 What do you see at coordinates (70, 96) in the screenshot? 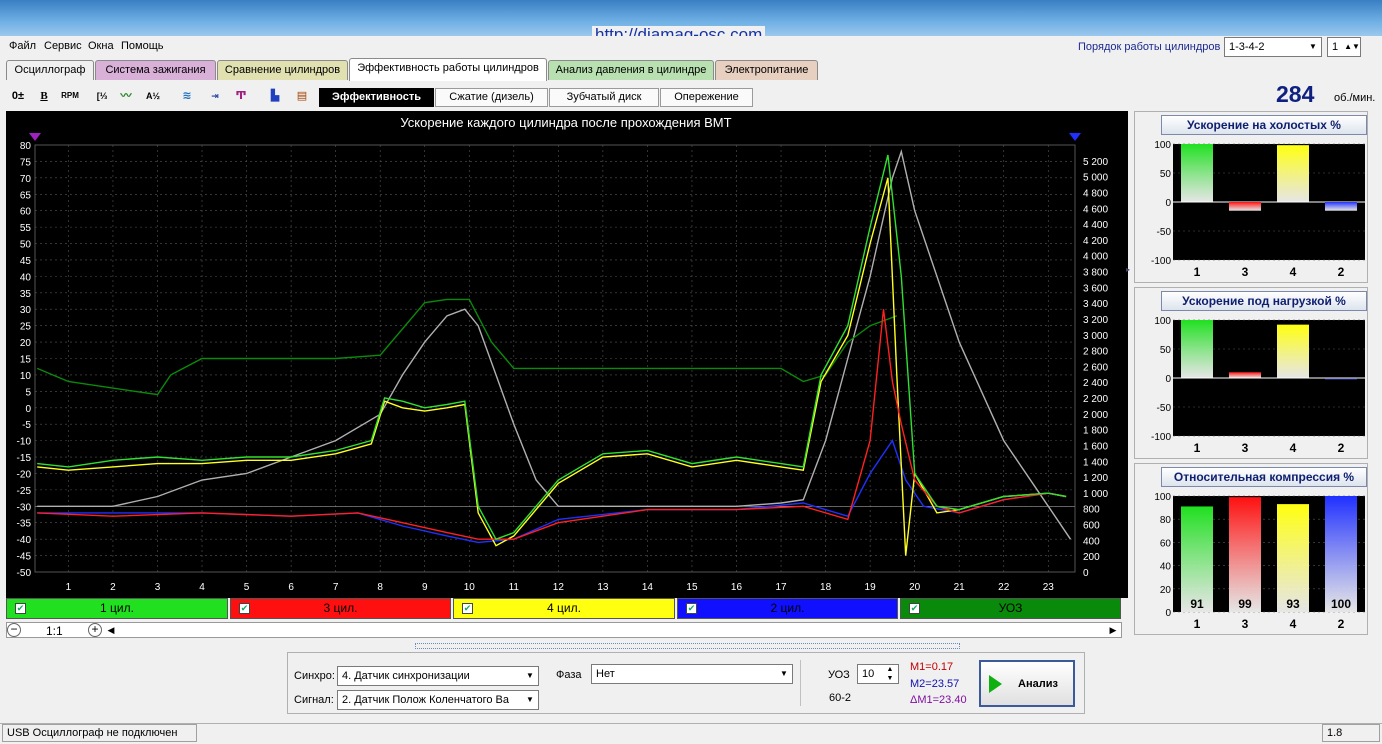
I see `rpm-icon: RPM` at bounding box center [70, 96].